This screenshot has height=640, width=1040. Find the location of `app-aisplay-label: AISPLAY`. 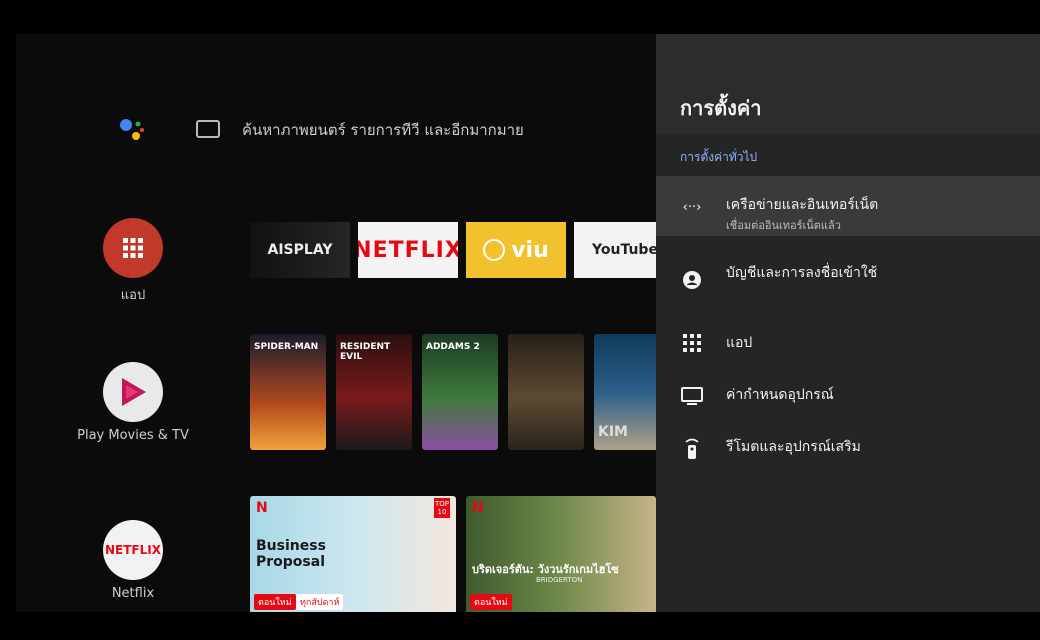

app-aisplay-label: AISPLAY is located at coordinates (300, 250).